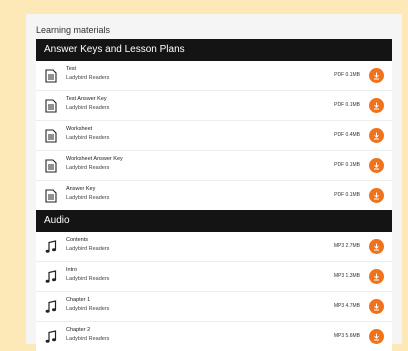 The width and height of the screenshot is (408, 351). I want to click on item-title: Test Answer Key, so click(86, 99).